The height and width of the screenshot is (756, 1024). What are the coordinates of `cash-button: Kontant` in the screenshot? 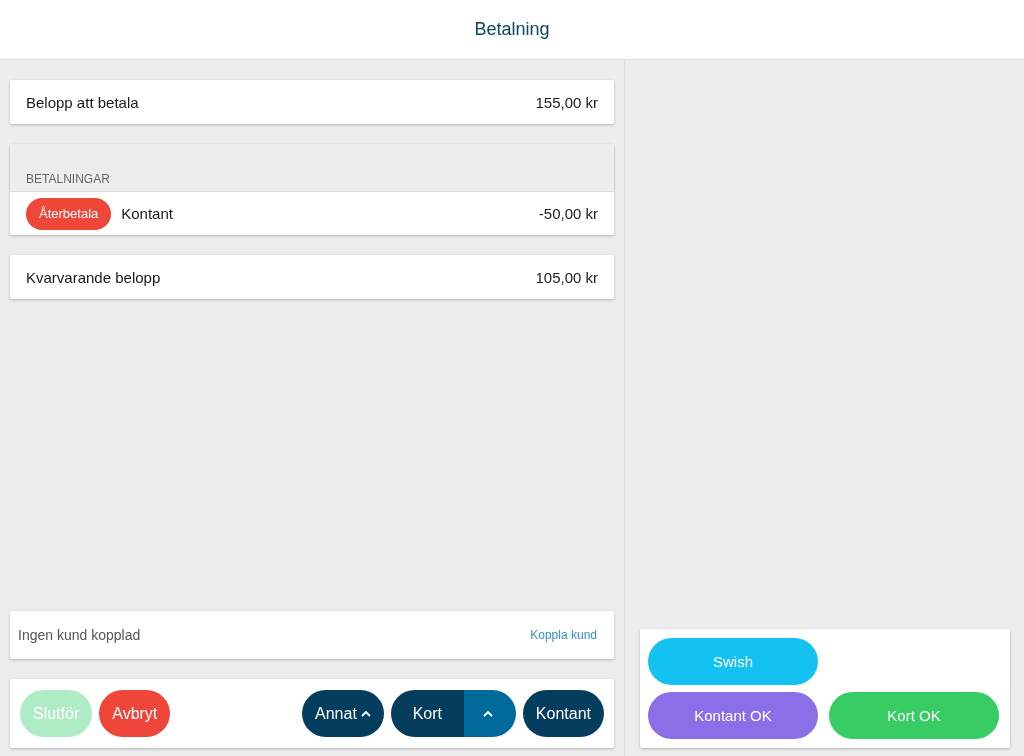 It's located at (563, 713).